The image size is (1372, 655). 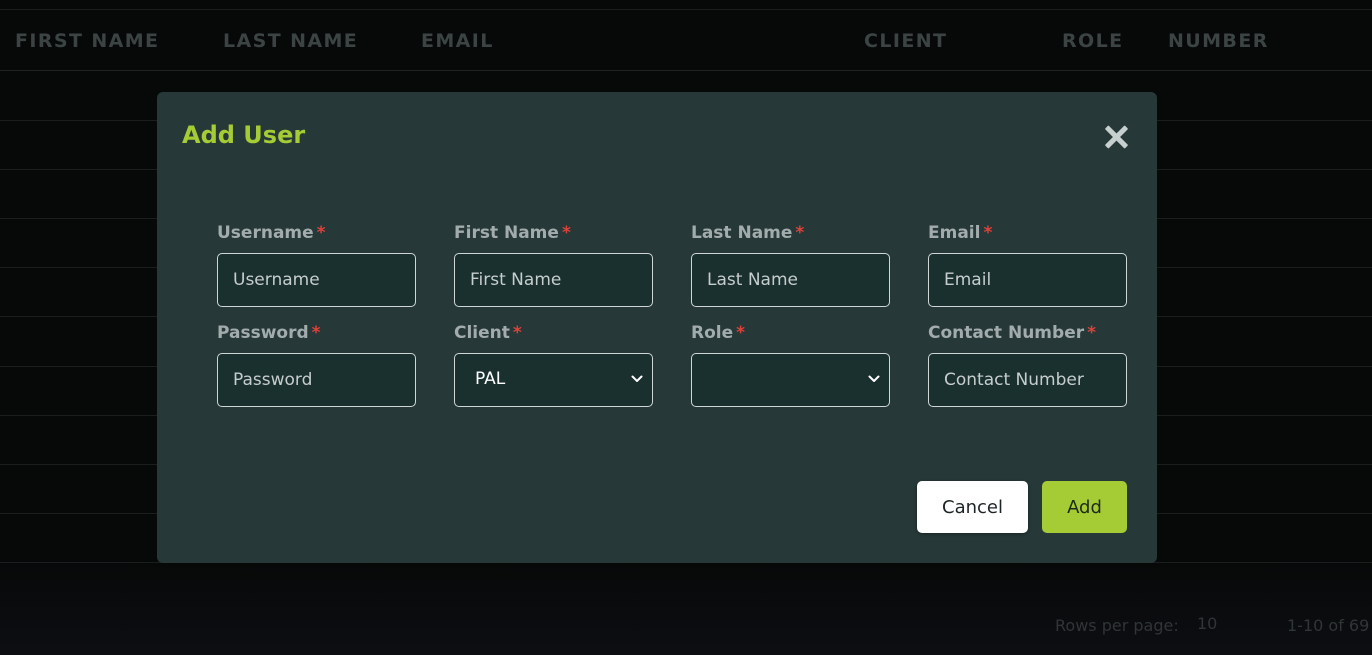 I want to click on role-label: Role *, so click(x=790, y=333).